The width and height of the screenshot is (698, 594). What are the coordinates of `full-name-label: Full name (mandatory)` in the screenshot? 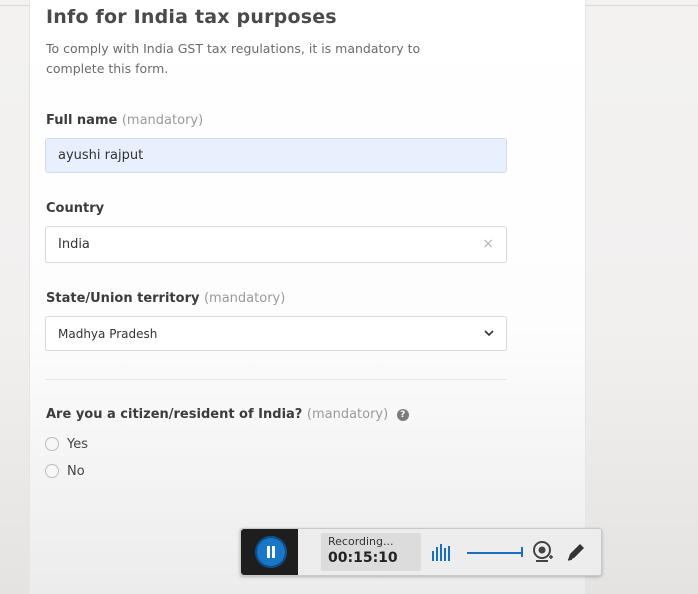 It's located at (124, 120).